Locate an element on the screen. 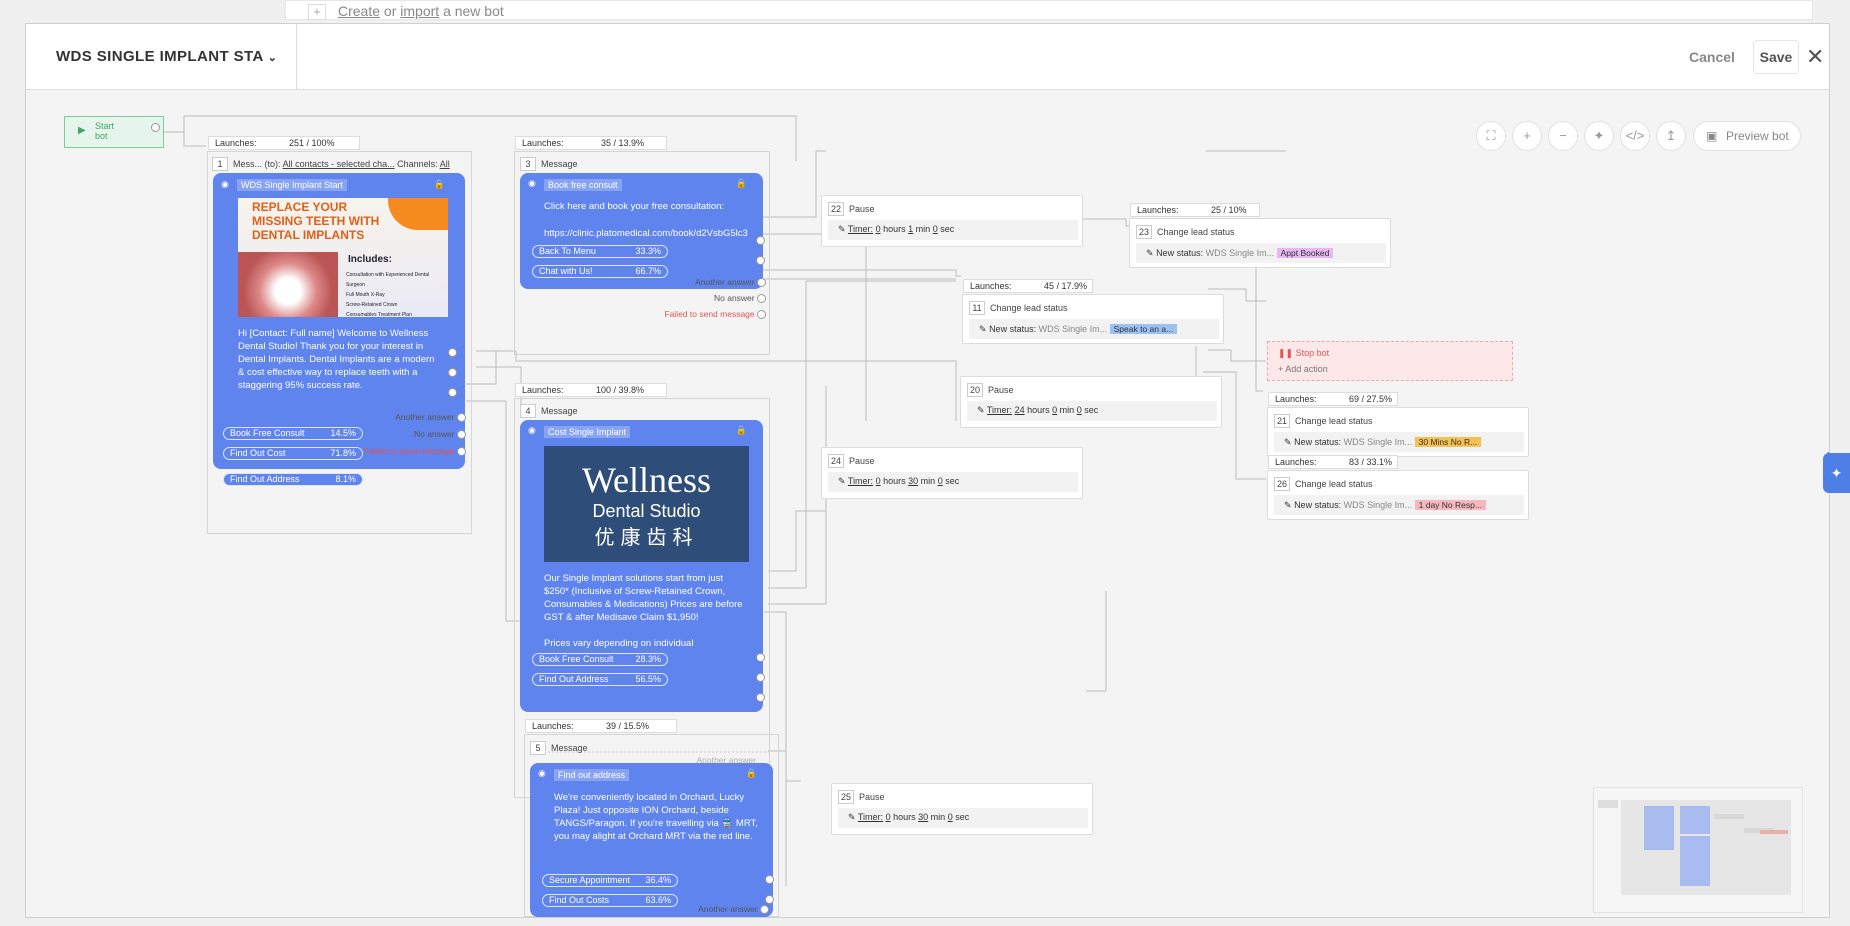 The image size is (1850, 926). wellness-logo: Wellness Dental Studio 优康齿科 is located at coordinates (646, 504).